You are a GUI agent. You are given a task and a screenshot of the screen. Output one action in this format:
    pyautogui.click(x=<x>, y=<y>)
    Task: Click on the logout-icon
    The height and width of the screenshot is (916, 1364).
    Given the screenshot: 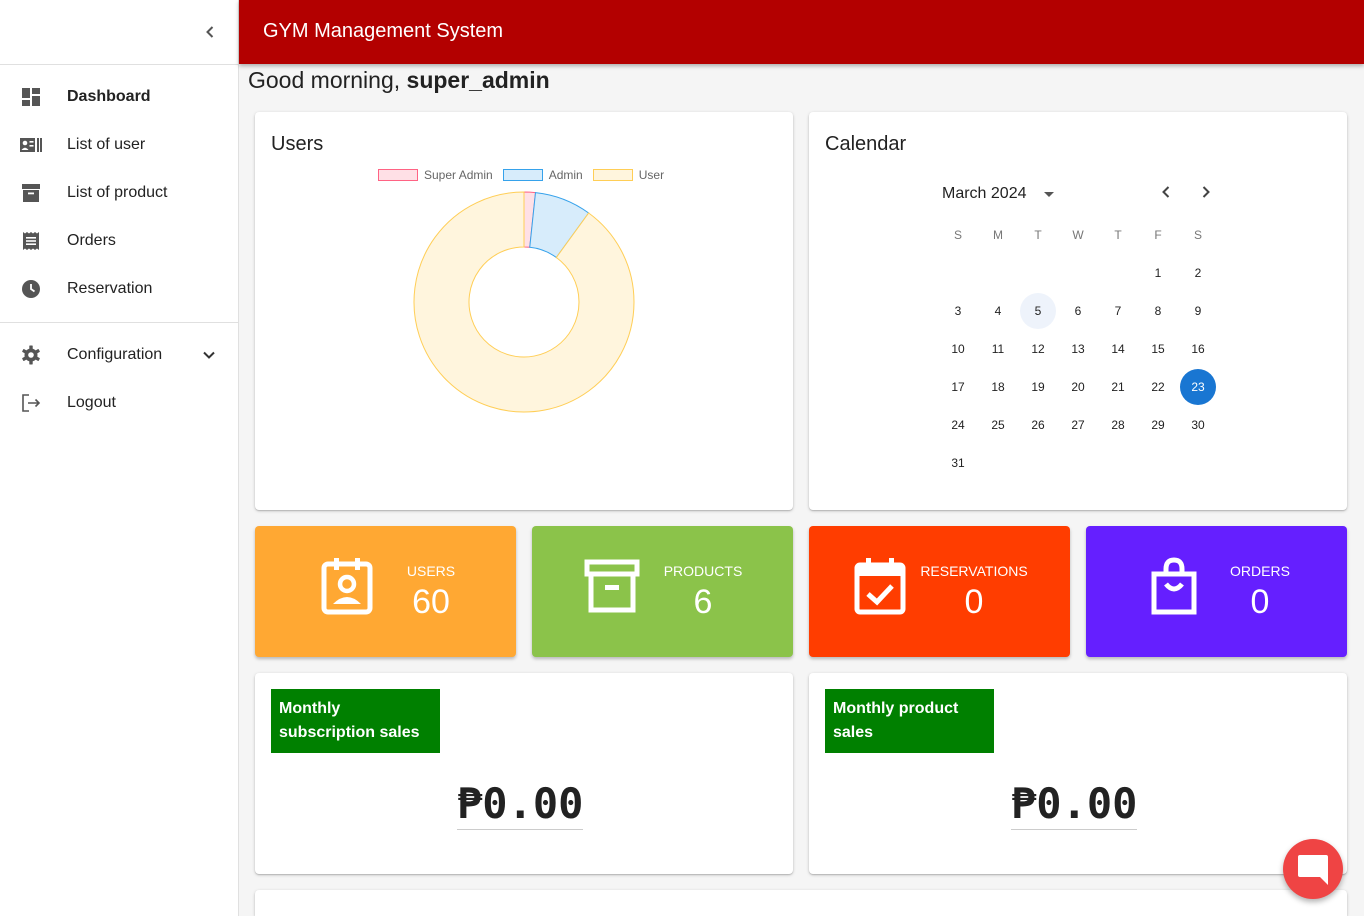 What is the action you would take?
    pyautogui.click(x=31, y=403)
    